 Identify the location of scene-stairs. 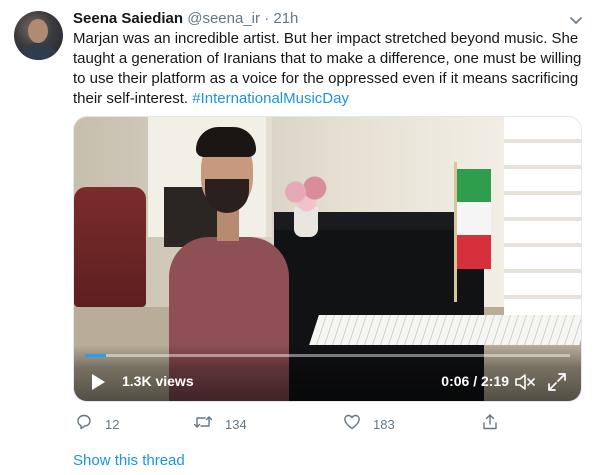
(542, 217).